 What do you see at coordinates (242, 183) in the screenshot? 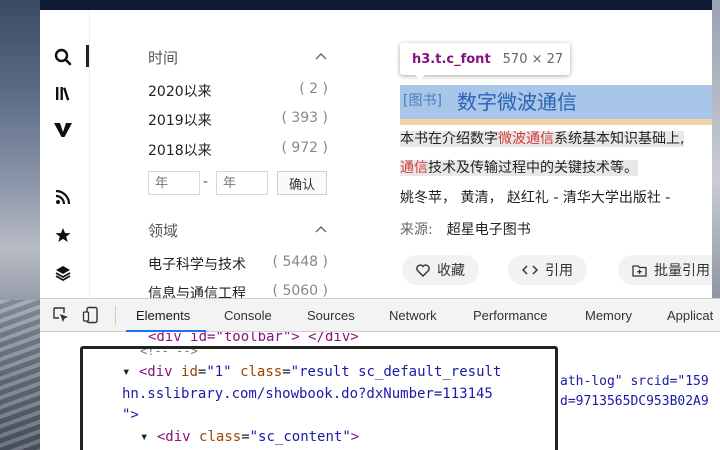
I see `year-to-input` at bounding box center [242, 183].